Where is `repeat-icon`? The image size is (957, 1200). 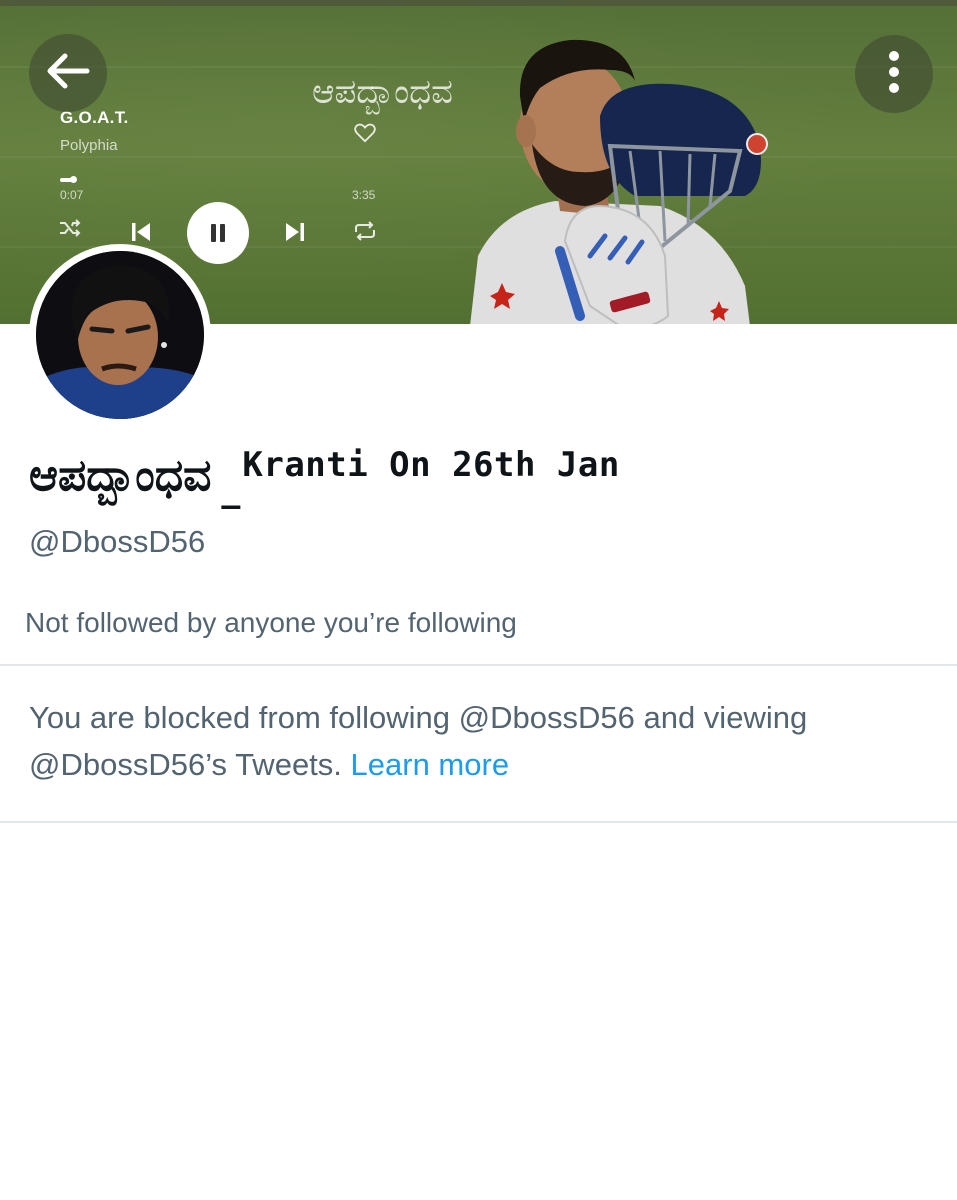
repeat-icon is located at coordinates (365, 231).